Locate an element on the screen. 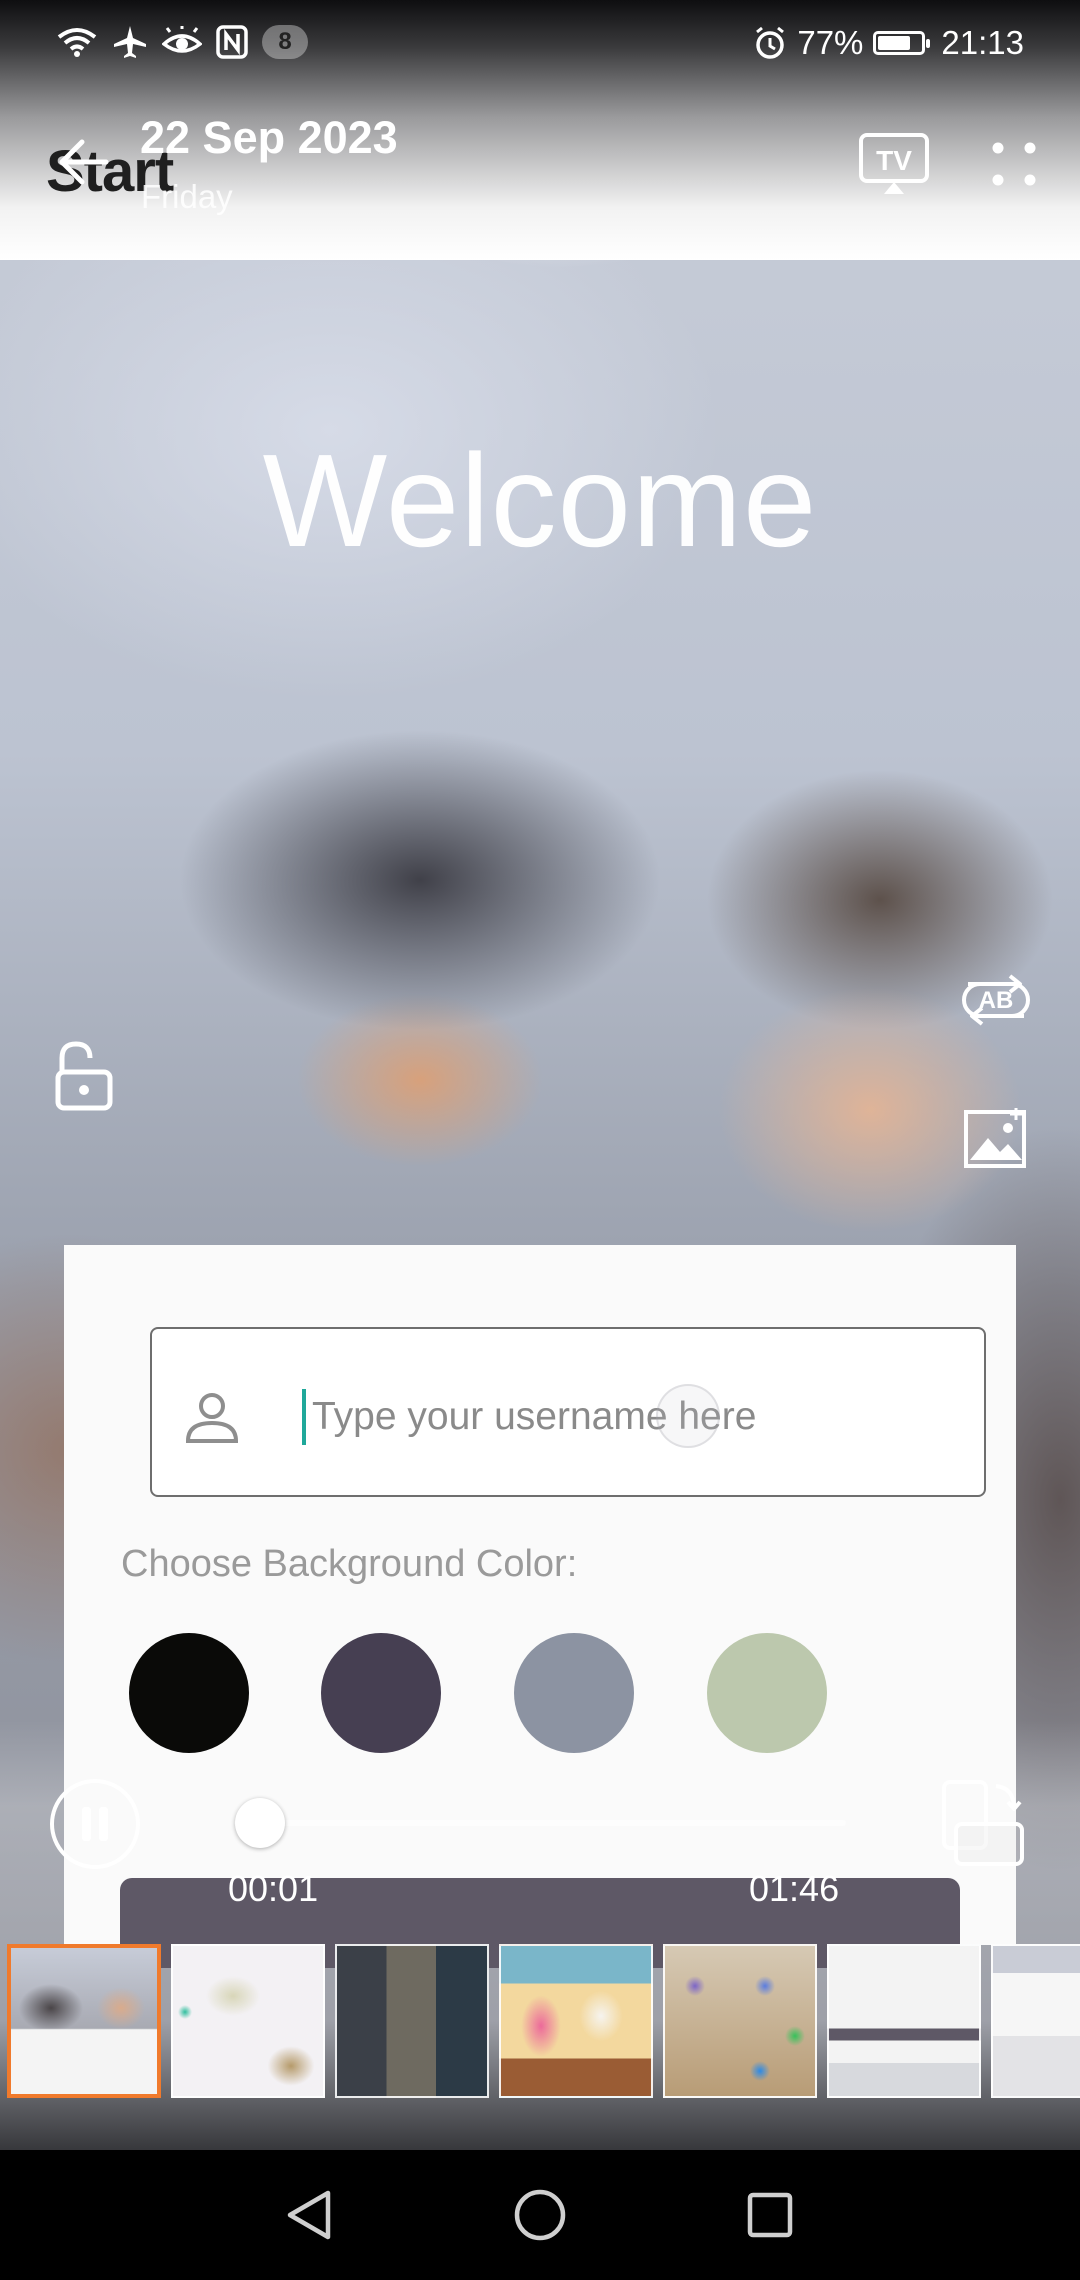 Image resolution: width=1080 pixels, height=2280 pixels. image-frame-icon is located at coordinates (997, 1141).